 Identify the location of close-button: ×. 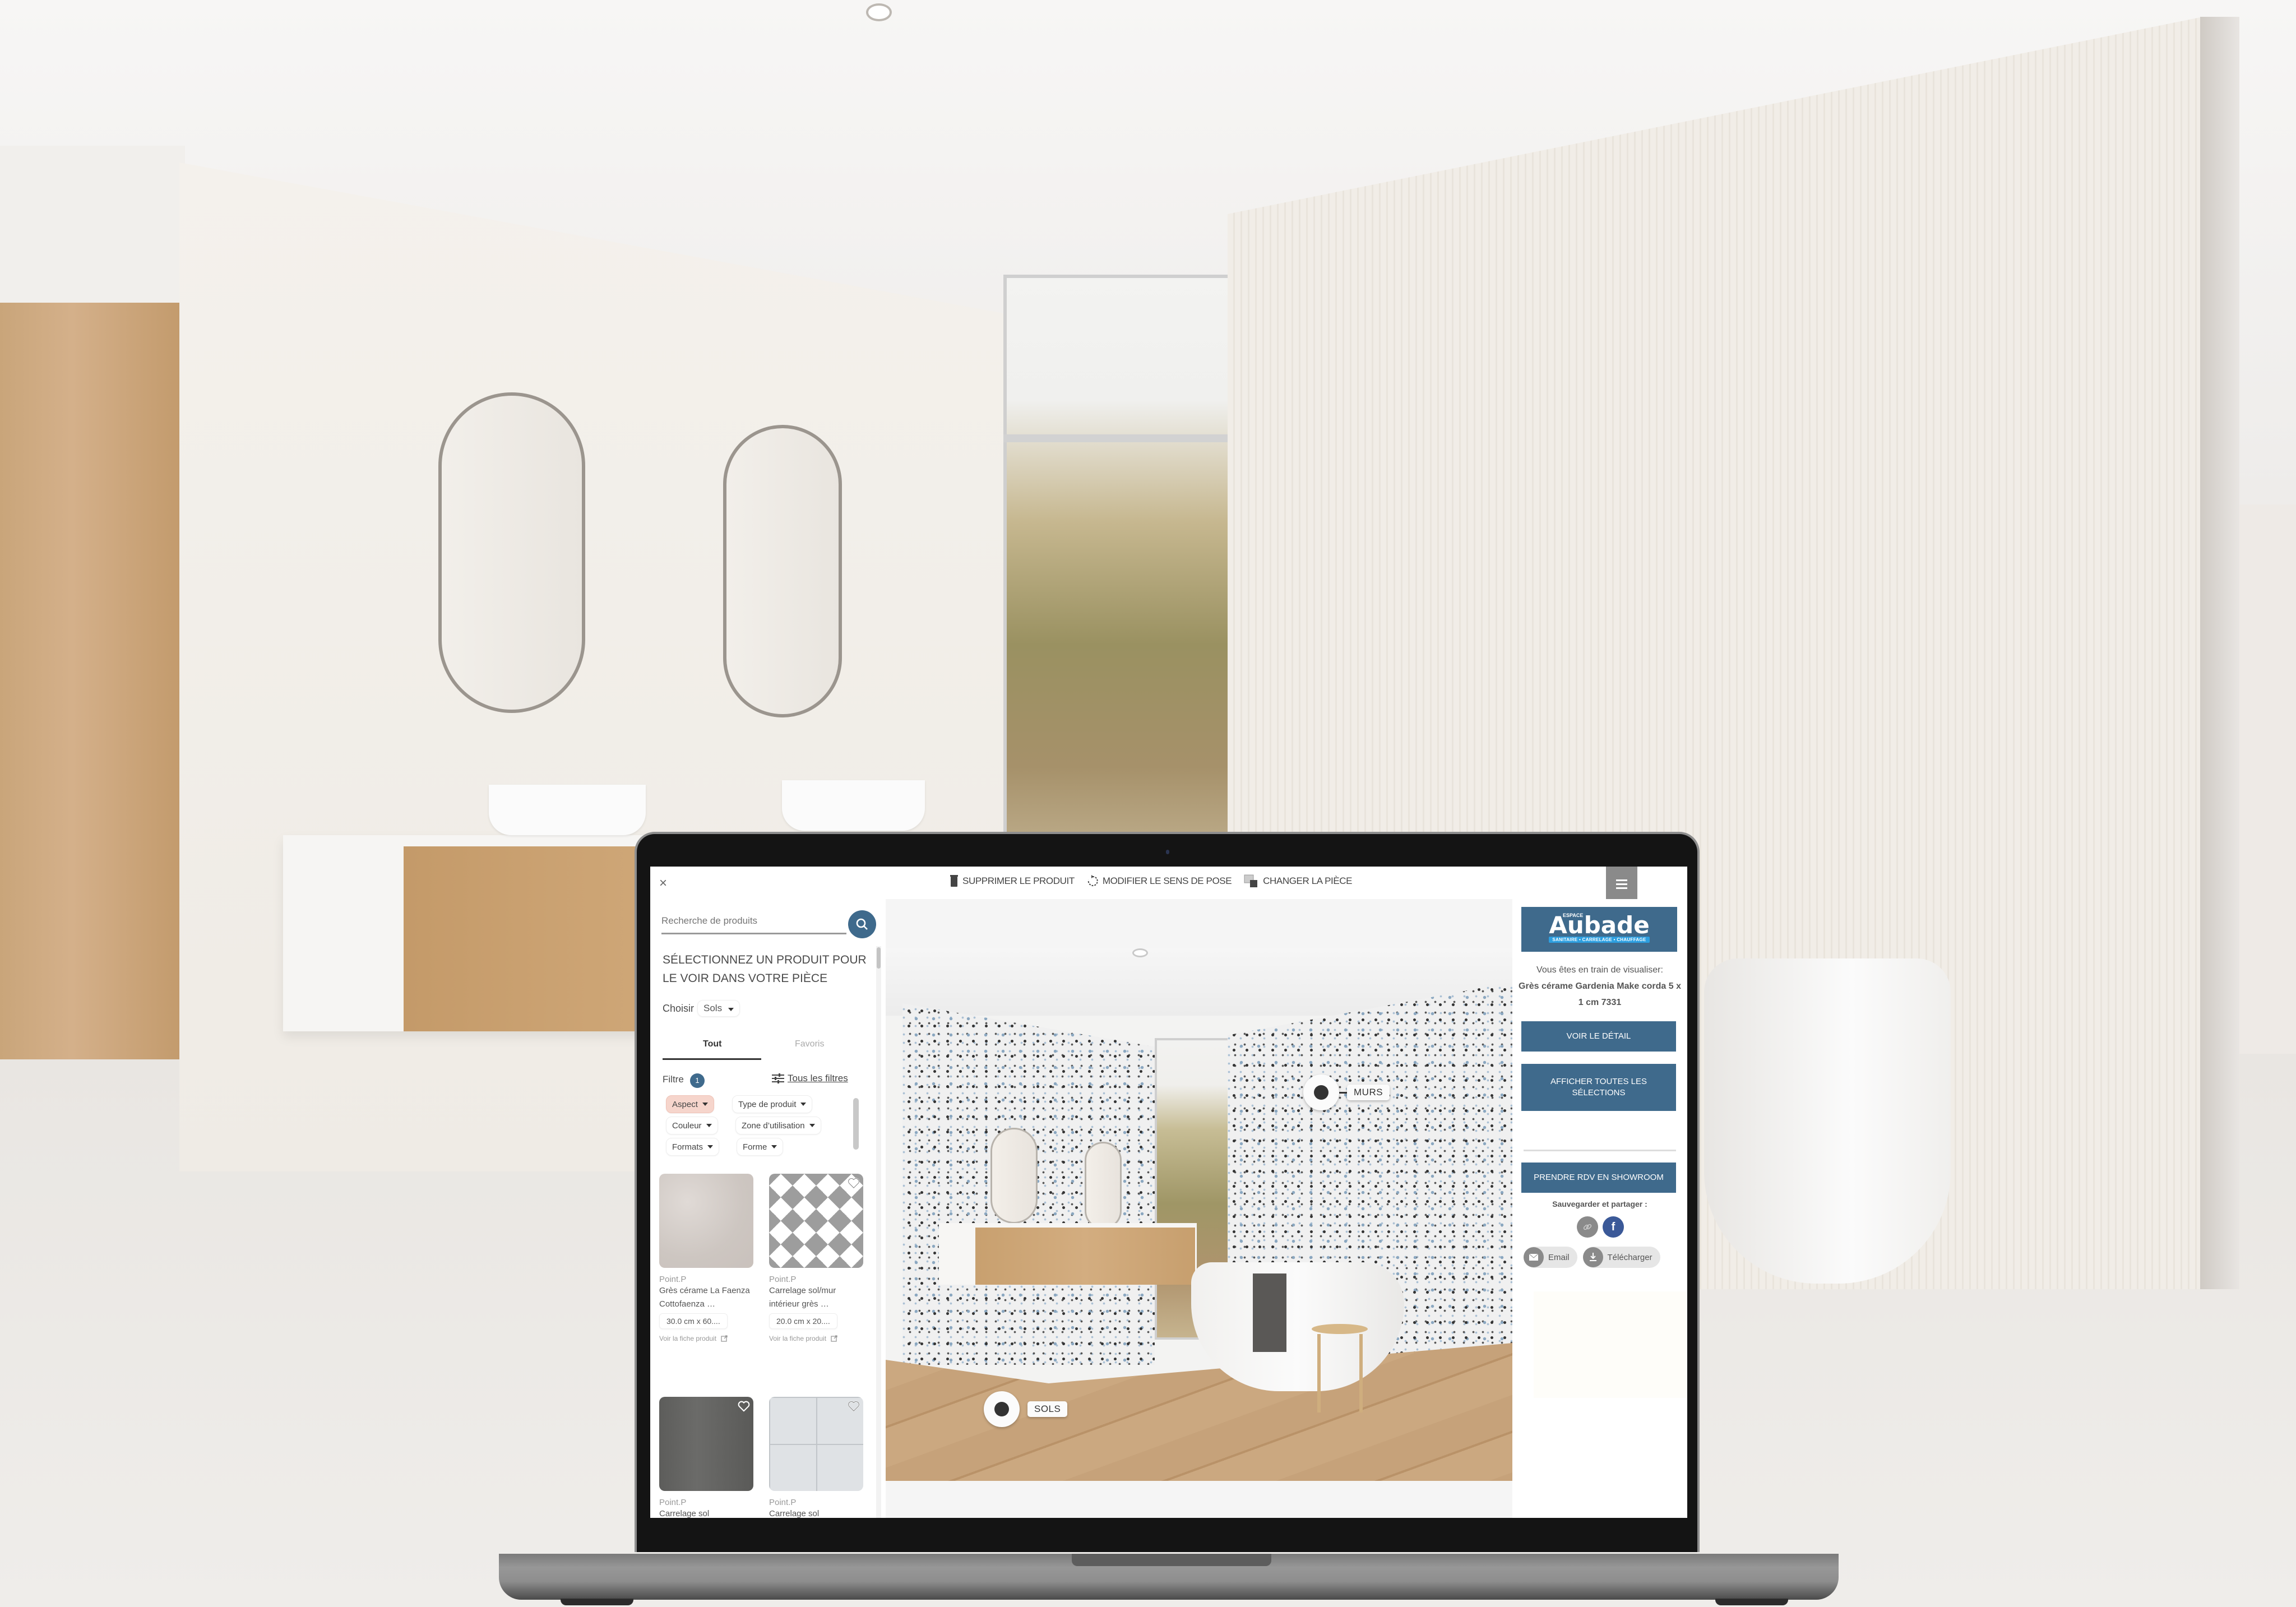
(663, 883).